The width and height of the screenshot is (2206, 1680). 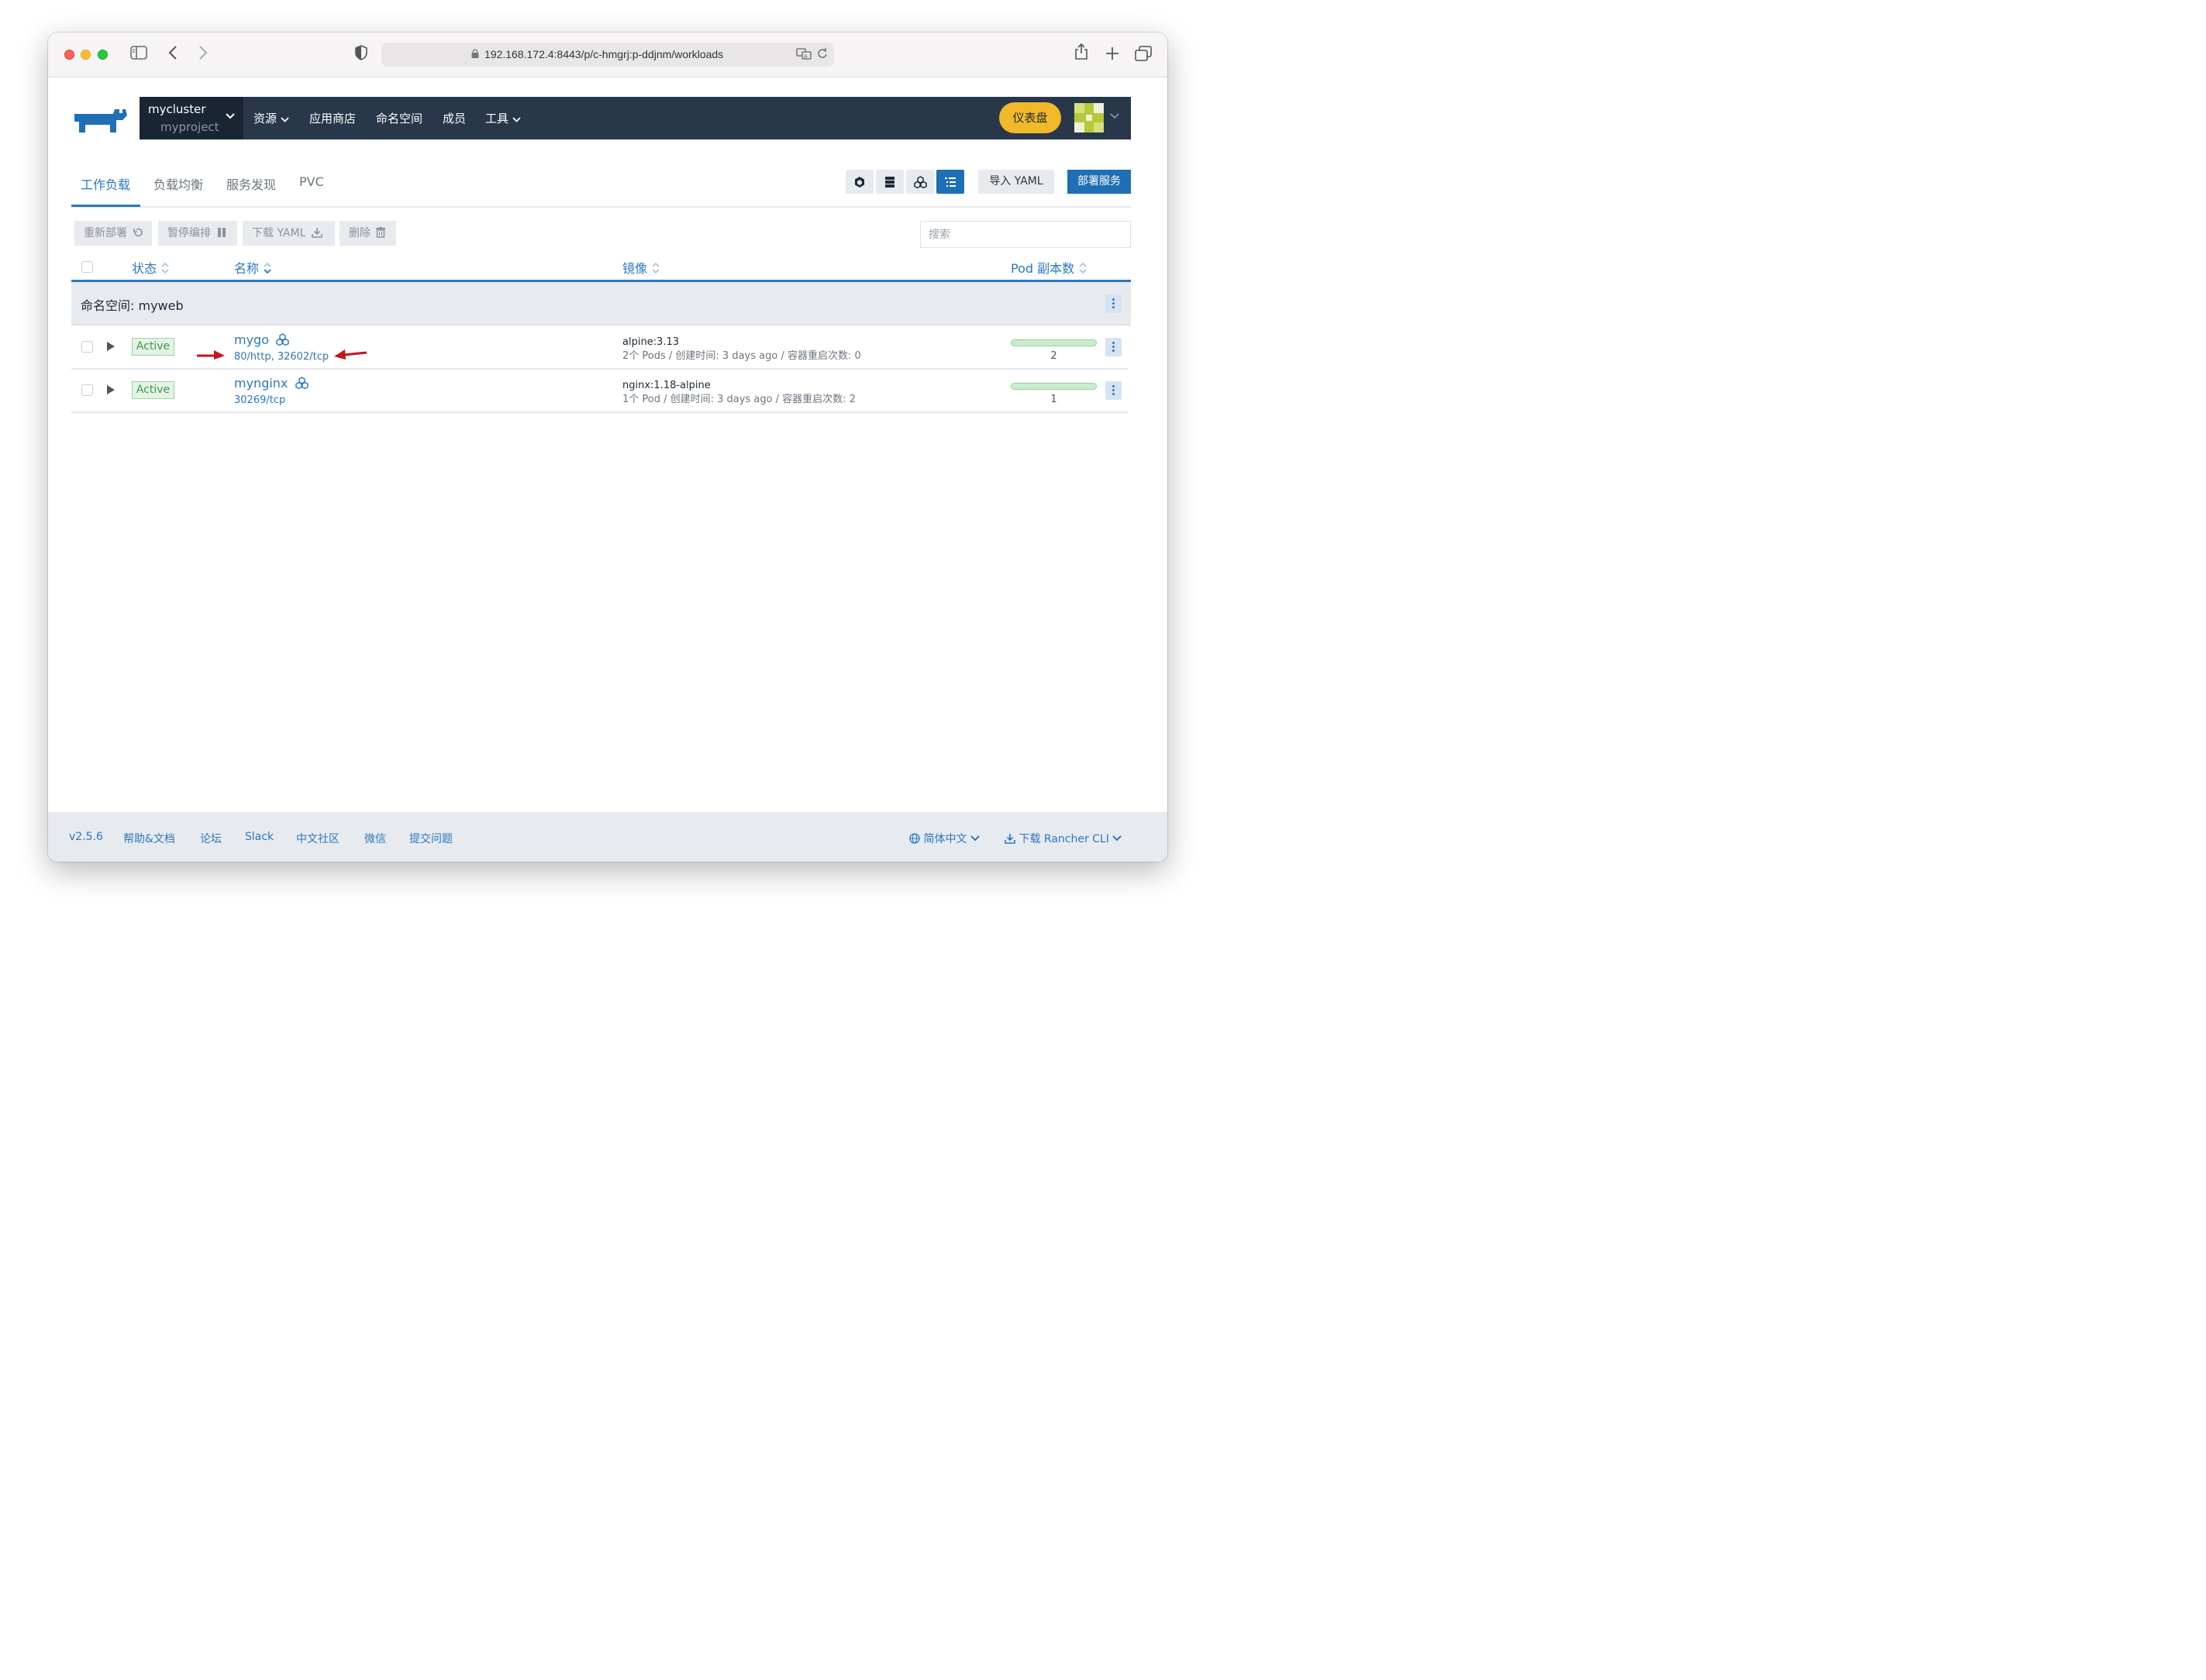 I want to click on workload-meta: 2个 Pods / 创建时间: 3 days ago / 容器重启次数: 0, so click(x=741, y=356).